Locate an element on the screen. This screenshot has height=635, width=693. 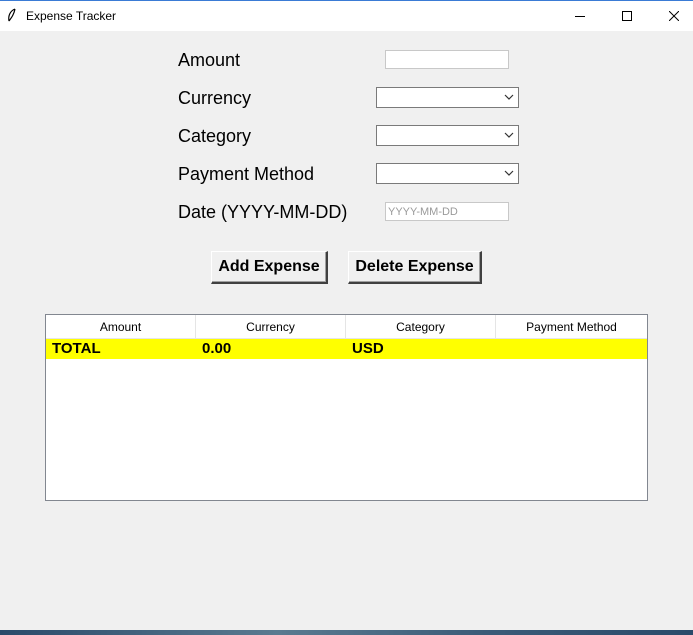
total-amount-cell: 0.00 is located at coordinates (217, 348).